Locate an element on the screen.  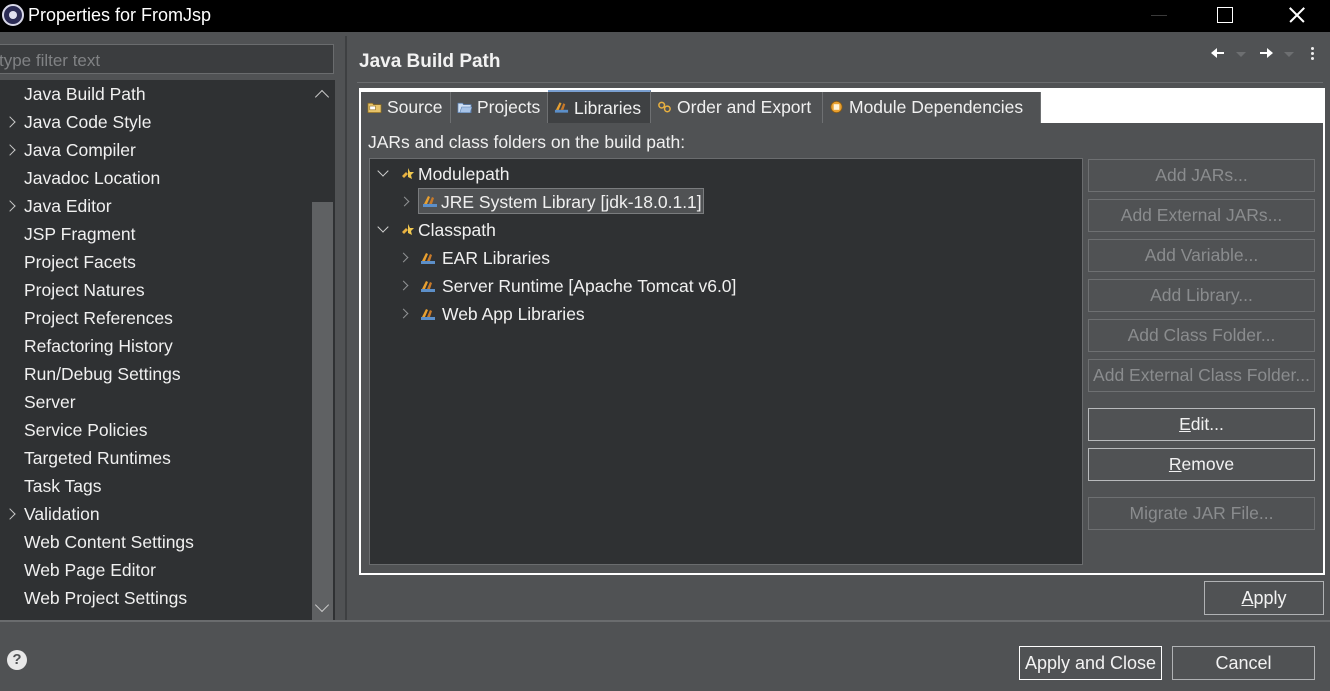
tab-source: Source is located at coordinates (406, 107).